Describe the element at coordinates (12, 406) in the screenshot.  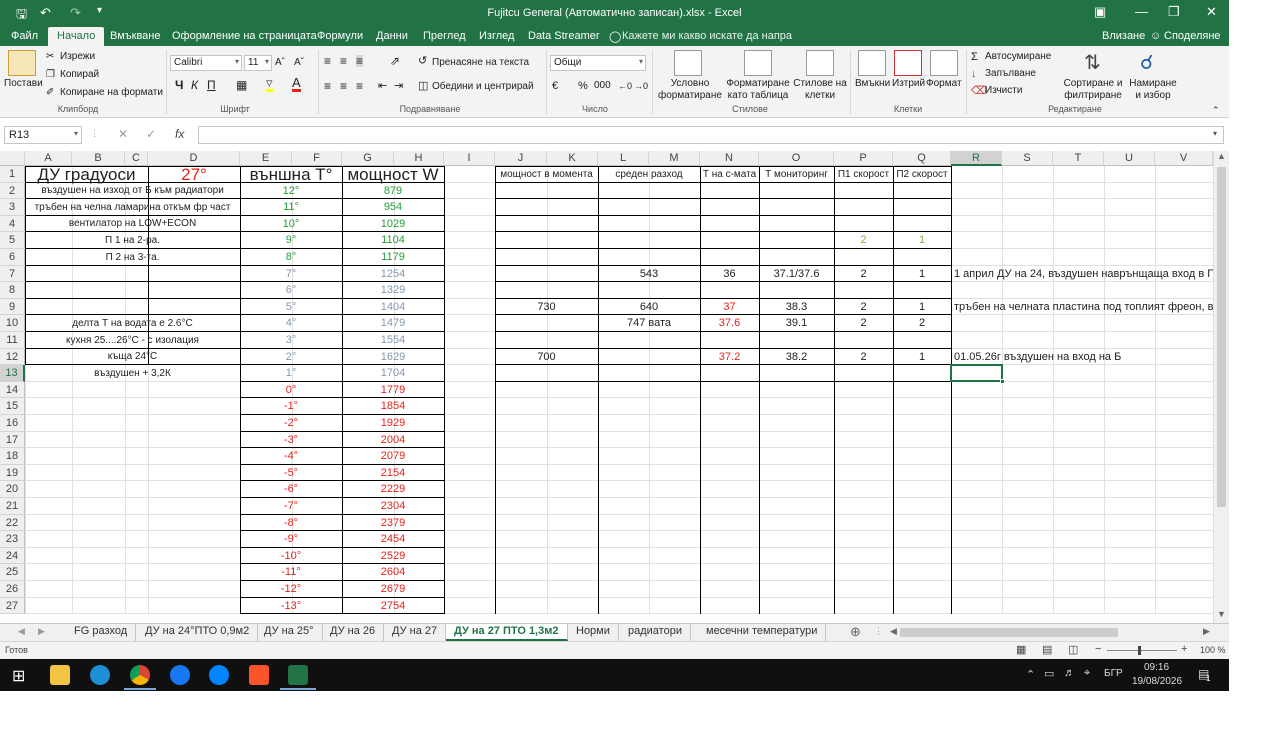
I see `row-header: 15` at that location.